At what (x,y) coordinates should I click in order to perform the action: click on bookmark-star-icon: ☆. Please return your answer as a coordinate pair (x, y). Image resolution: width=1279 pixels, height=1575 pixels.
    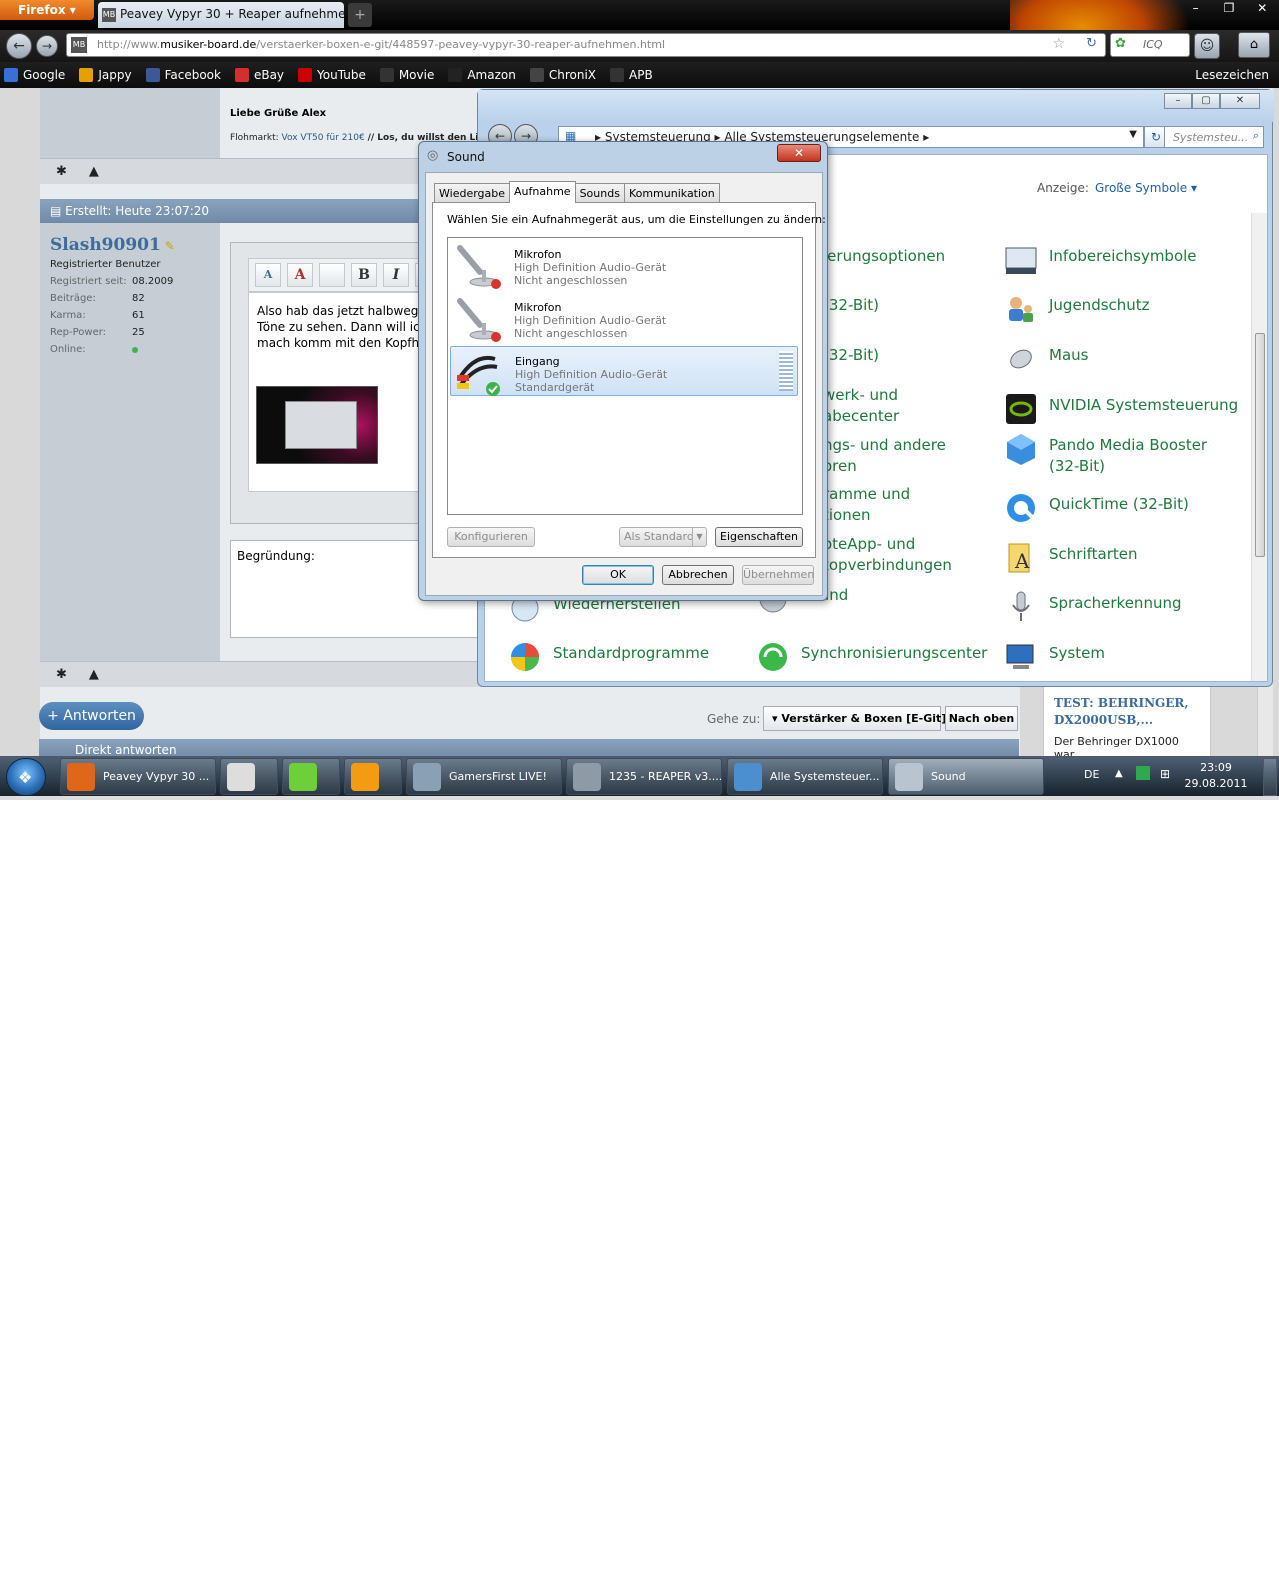
    Looking at the image, I should click on (1058, 44).